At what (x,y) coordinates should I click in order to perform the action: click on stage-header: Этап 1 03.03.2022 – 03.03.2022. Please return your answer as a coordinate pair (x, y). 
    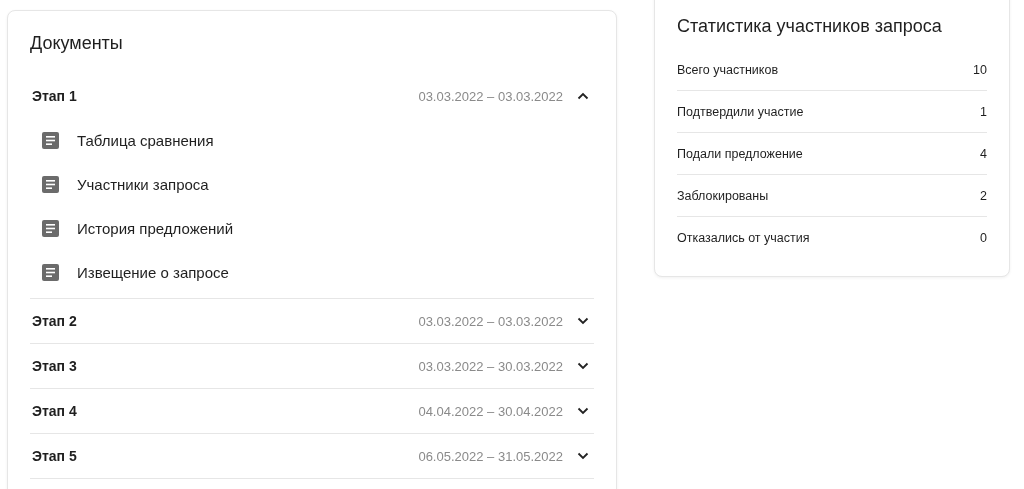
    Looking at the image, I should click on (312, 96).